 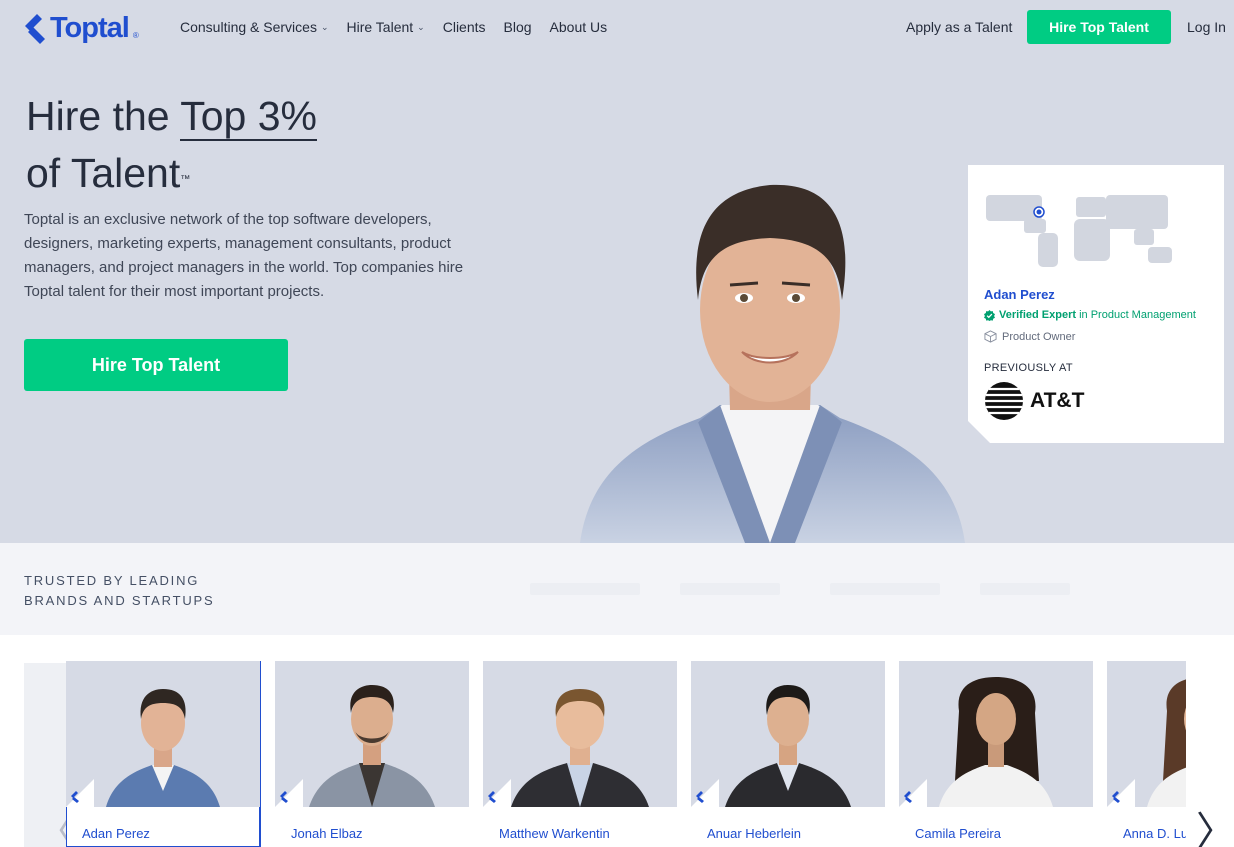 I want to click on cube-icon, so click(x=990, y=336).